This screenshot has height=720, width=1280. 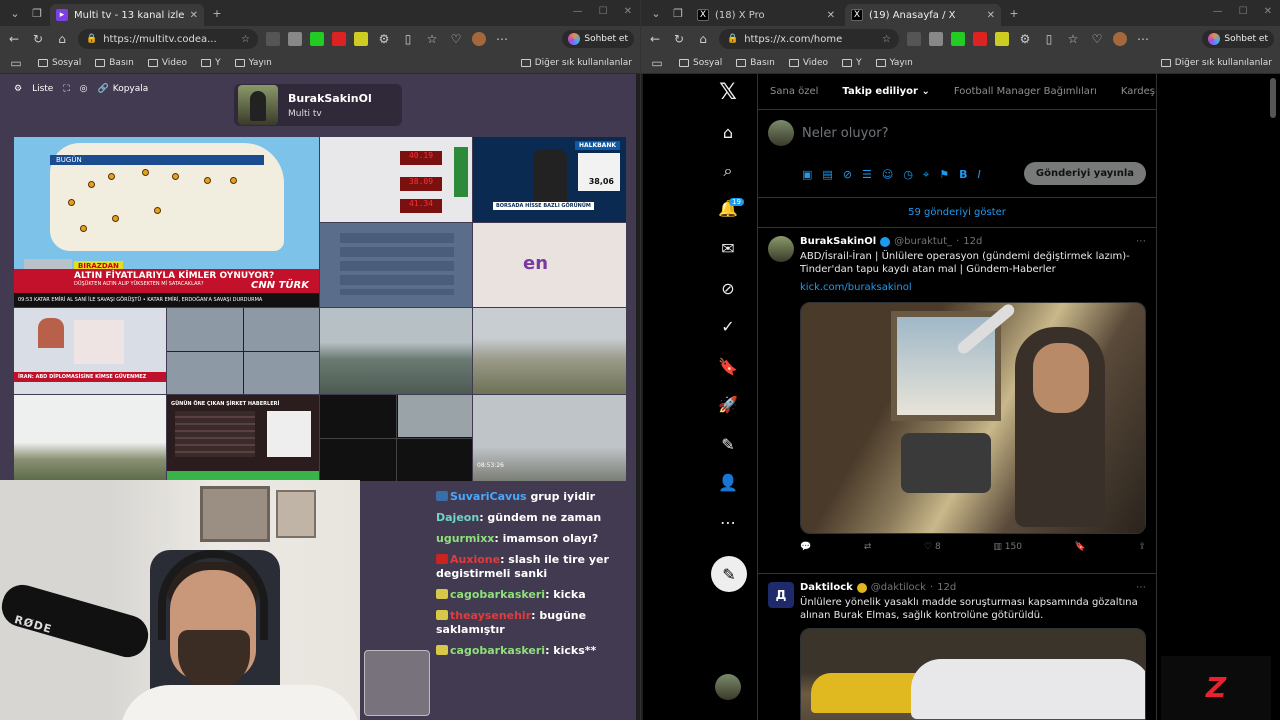 I want to click on tab-for-you: Sana özel, so click(x=794, y=91).